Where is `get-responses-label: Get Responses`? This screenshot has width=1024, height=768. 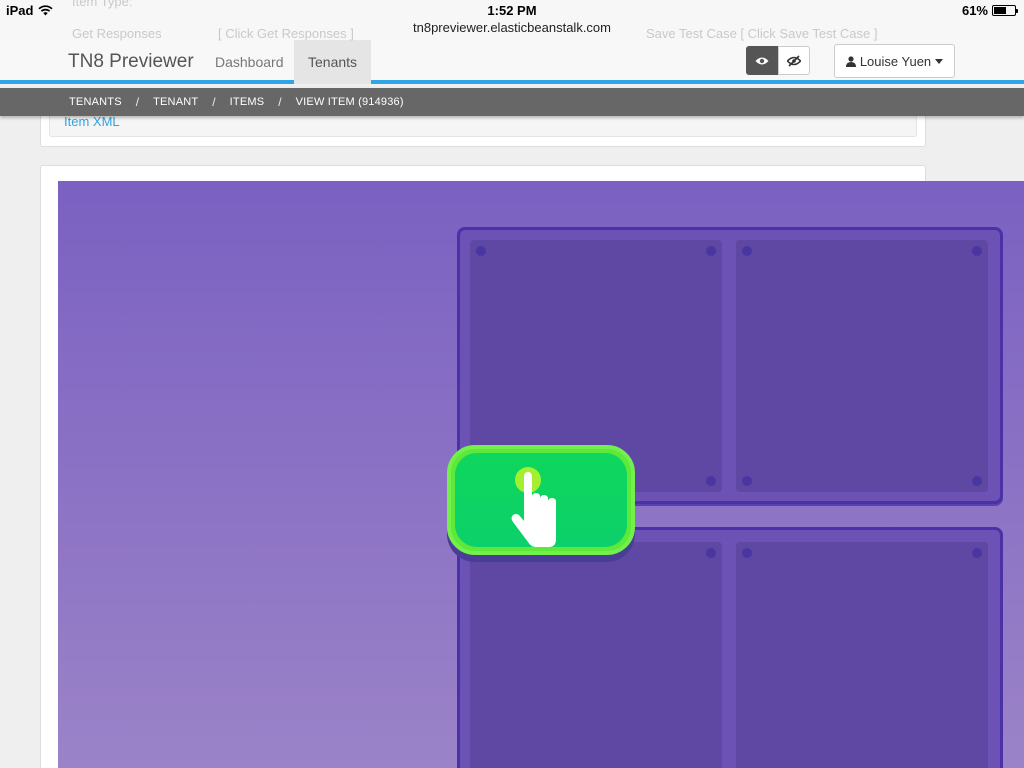 get-responses-label: Get Responses is located at coordinates (117, 33).